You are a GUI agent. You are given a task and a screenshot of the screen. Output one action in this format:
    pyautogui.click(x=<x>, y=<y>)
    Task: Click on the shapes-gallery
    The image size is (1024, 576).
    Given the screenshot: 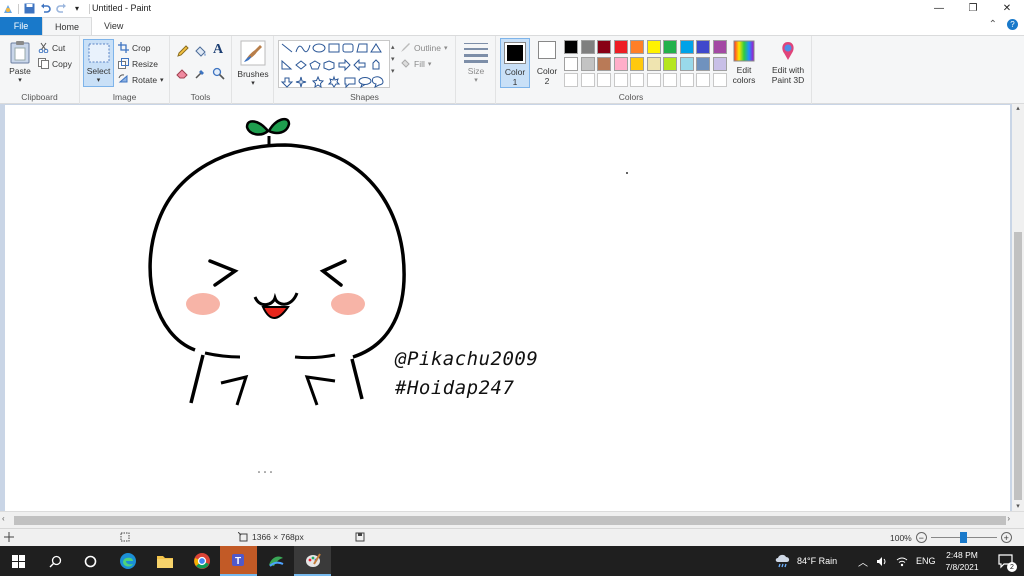 What is the action you would take?
    pyautogui.click(x=334, y=64)
    